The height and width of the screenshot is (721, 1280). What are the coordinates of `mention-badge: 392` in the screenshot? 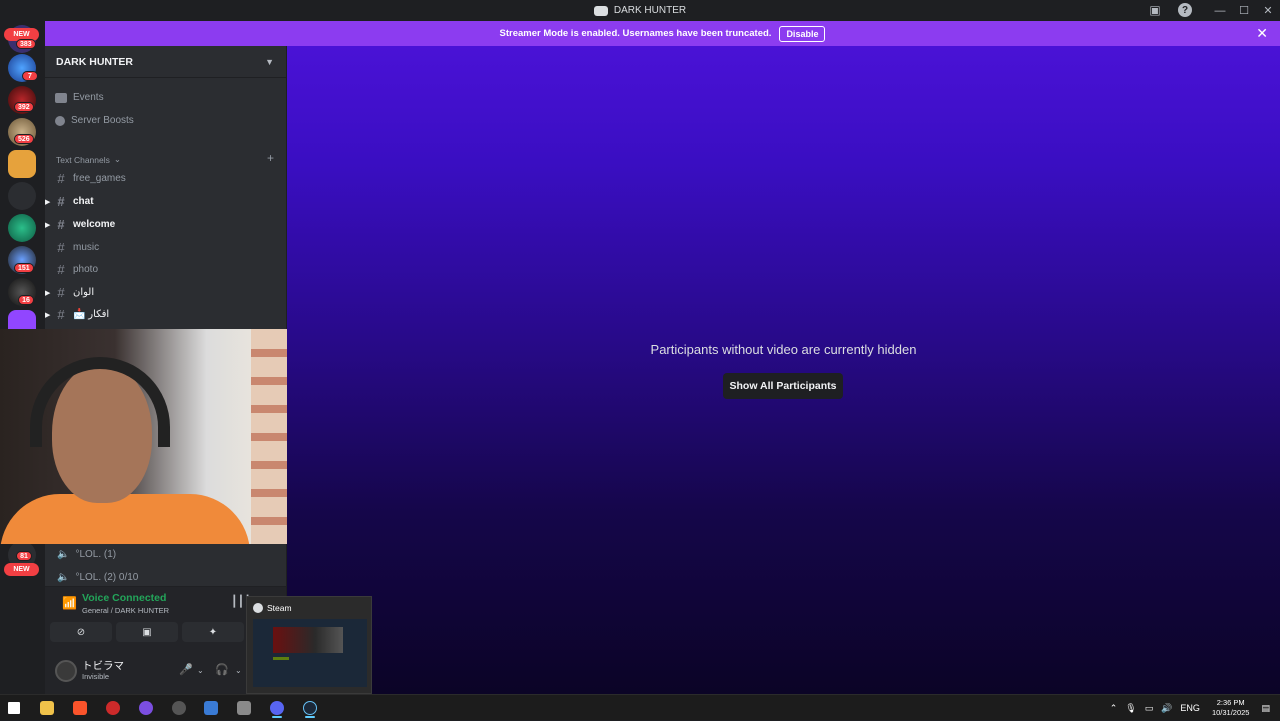 It's located at (24, 107).